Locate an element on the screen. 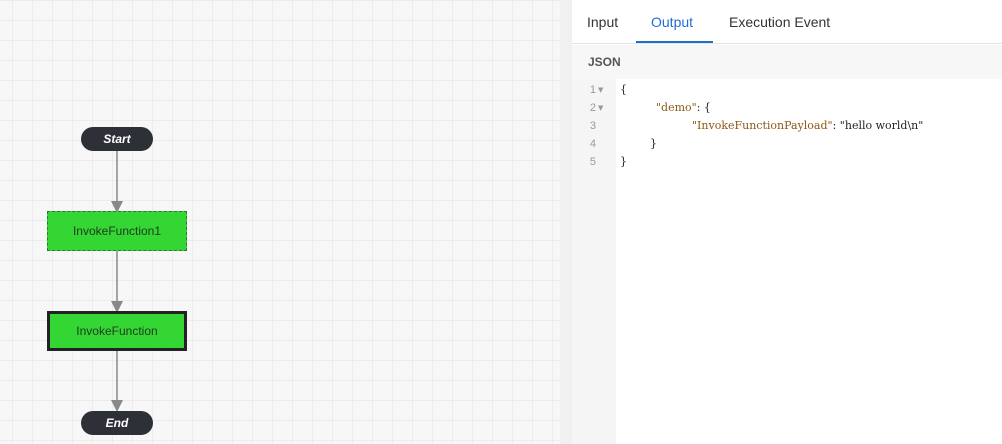 The image size is (1002, 444). start-node: Start is located at coordinates (117, 139).